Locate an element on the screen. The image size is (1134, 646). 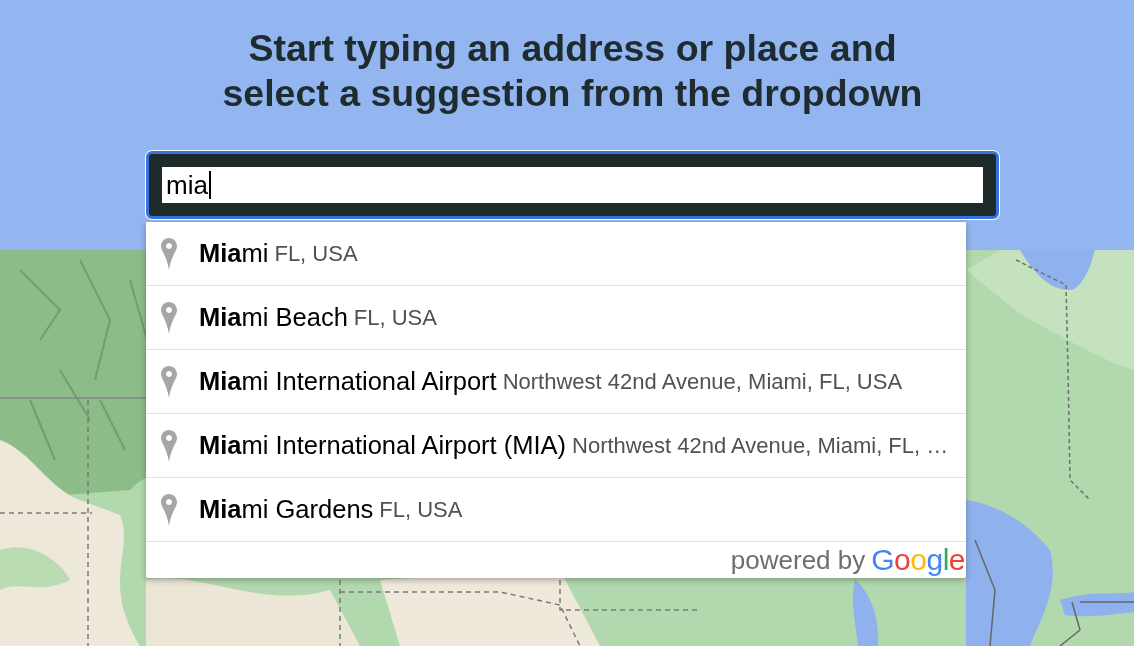
page-heading: Start typing an address or place and select a suggestion from the dropdown is located at coordinates (572, 71).